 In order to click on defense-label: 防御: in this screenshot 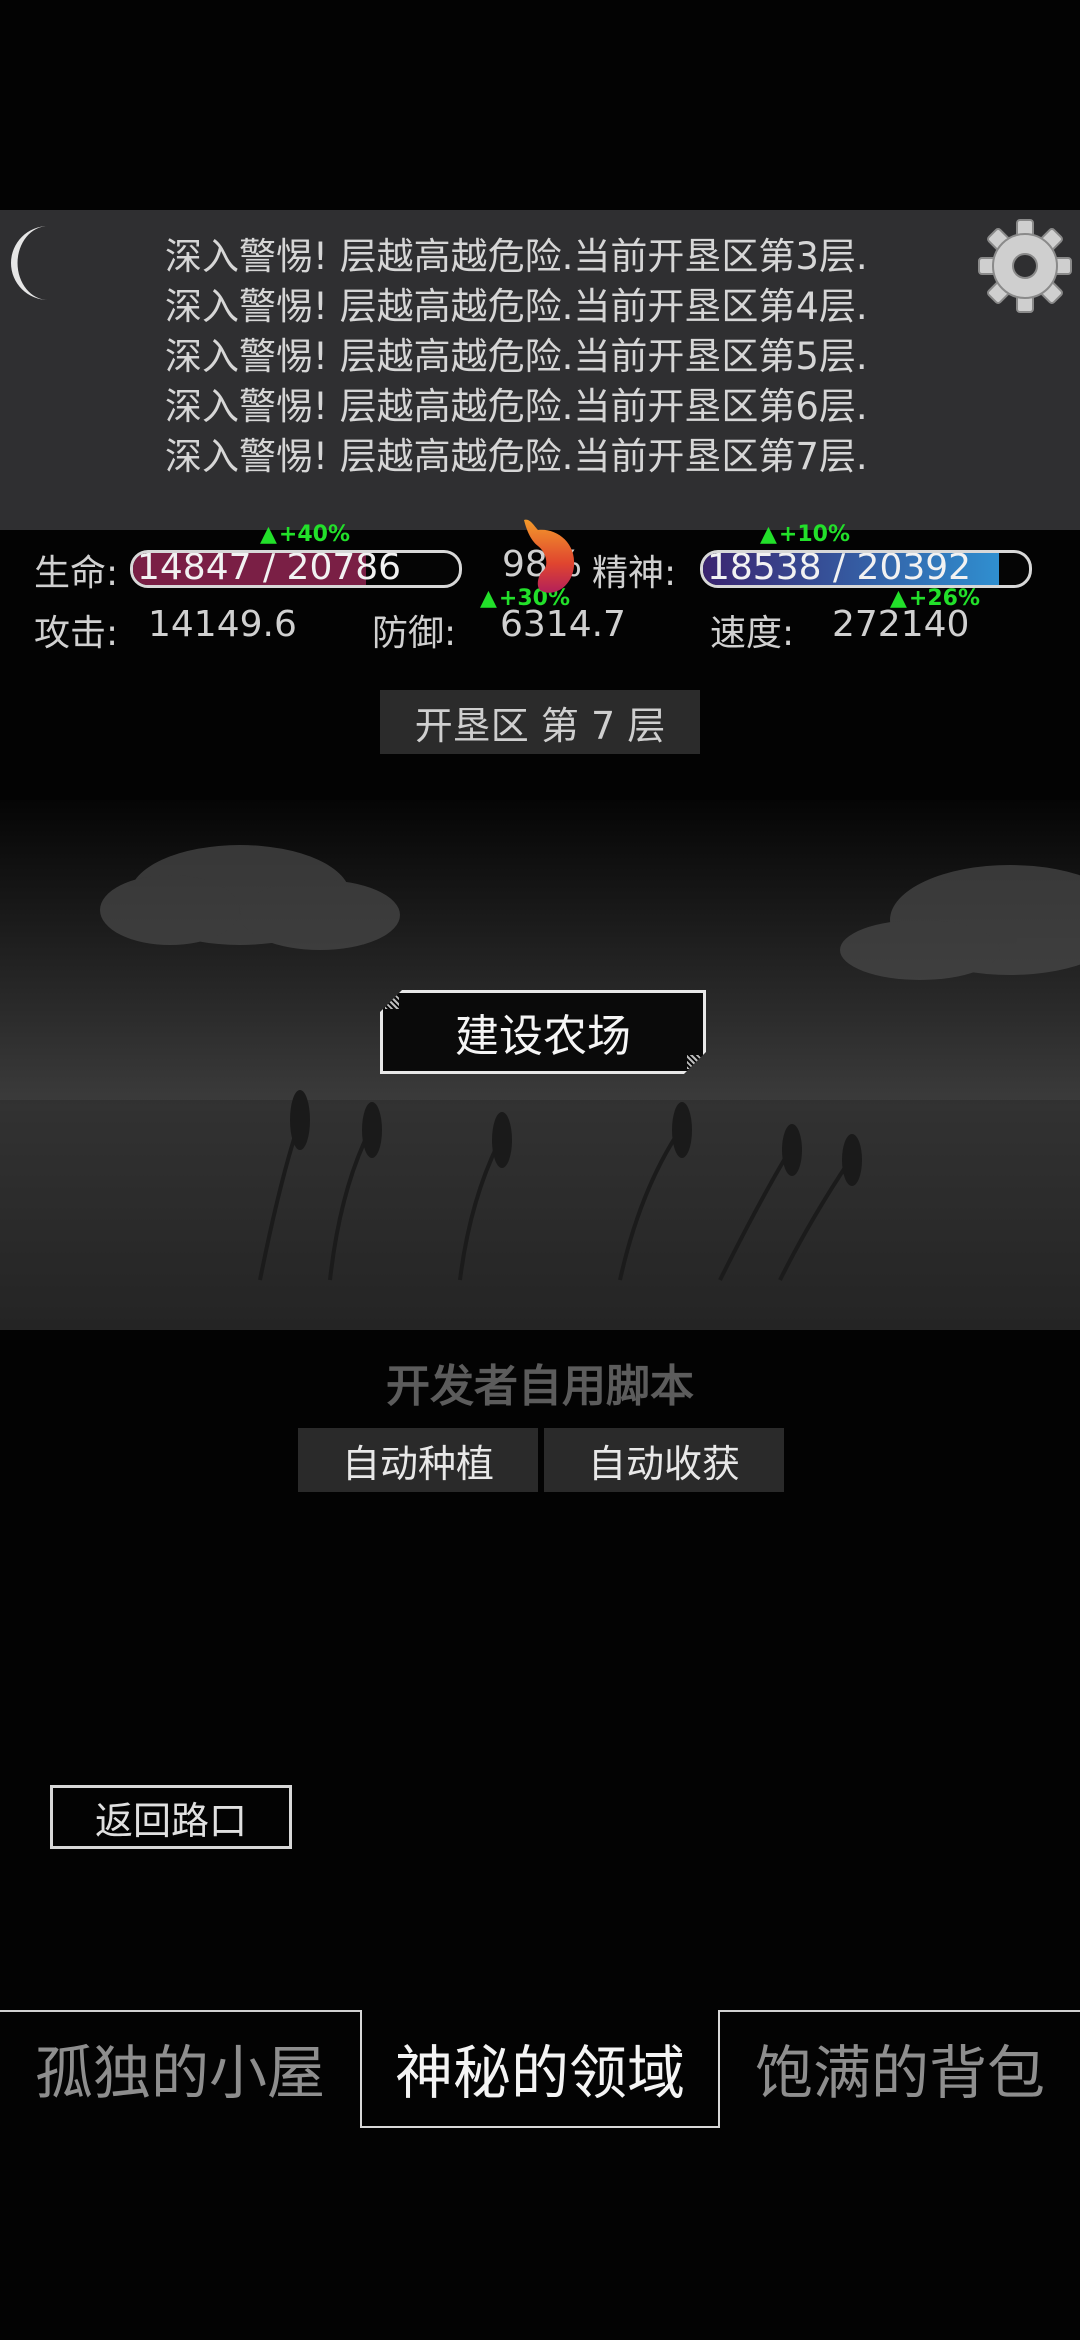, I will do `click(414, 633)`.